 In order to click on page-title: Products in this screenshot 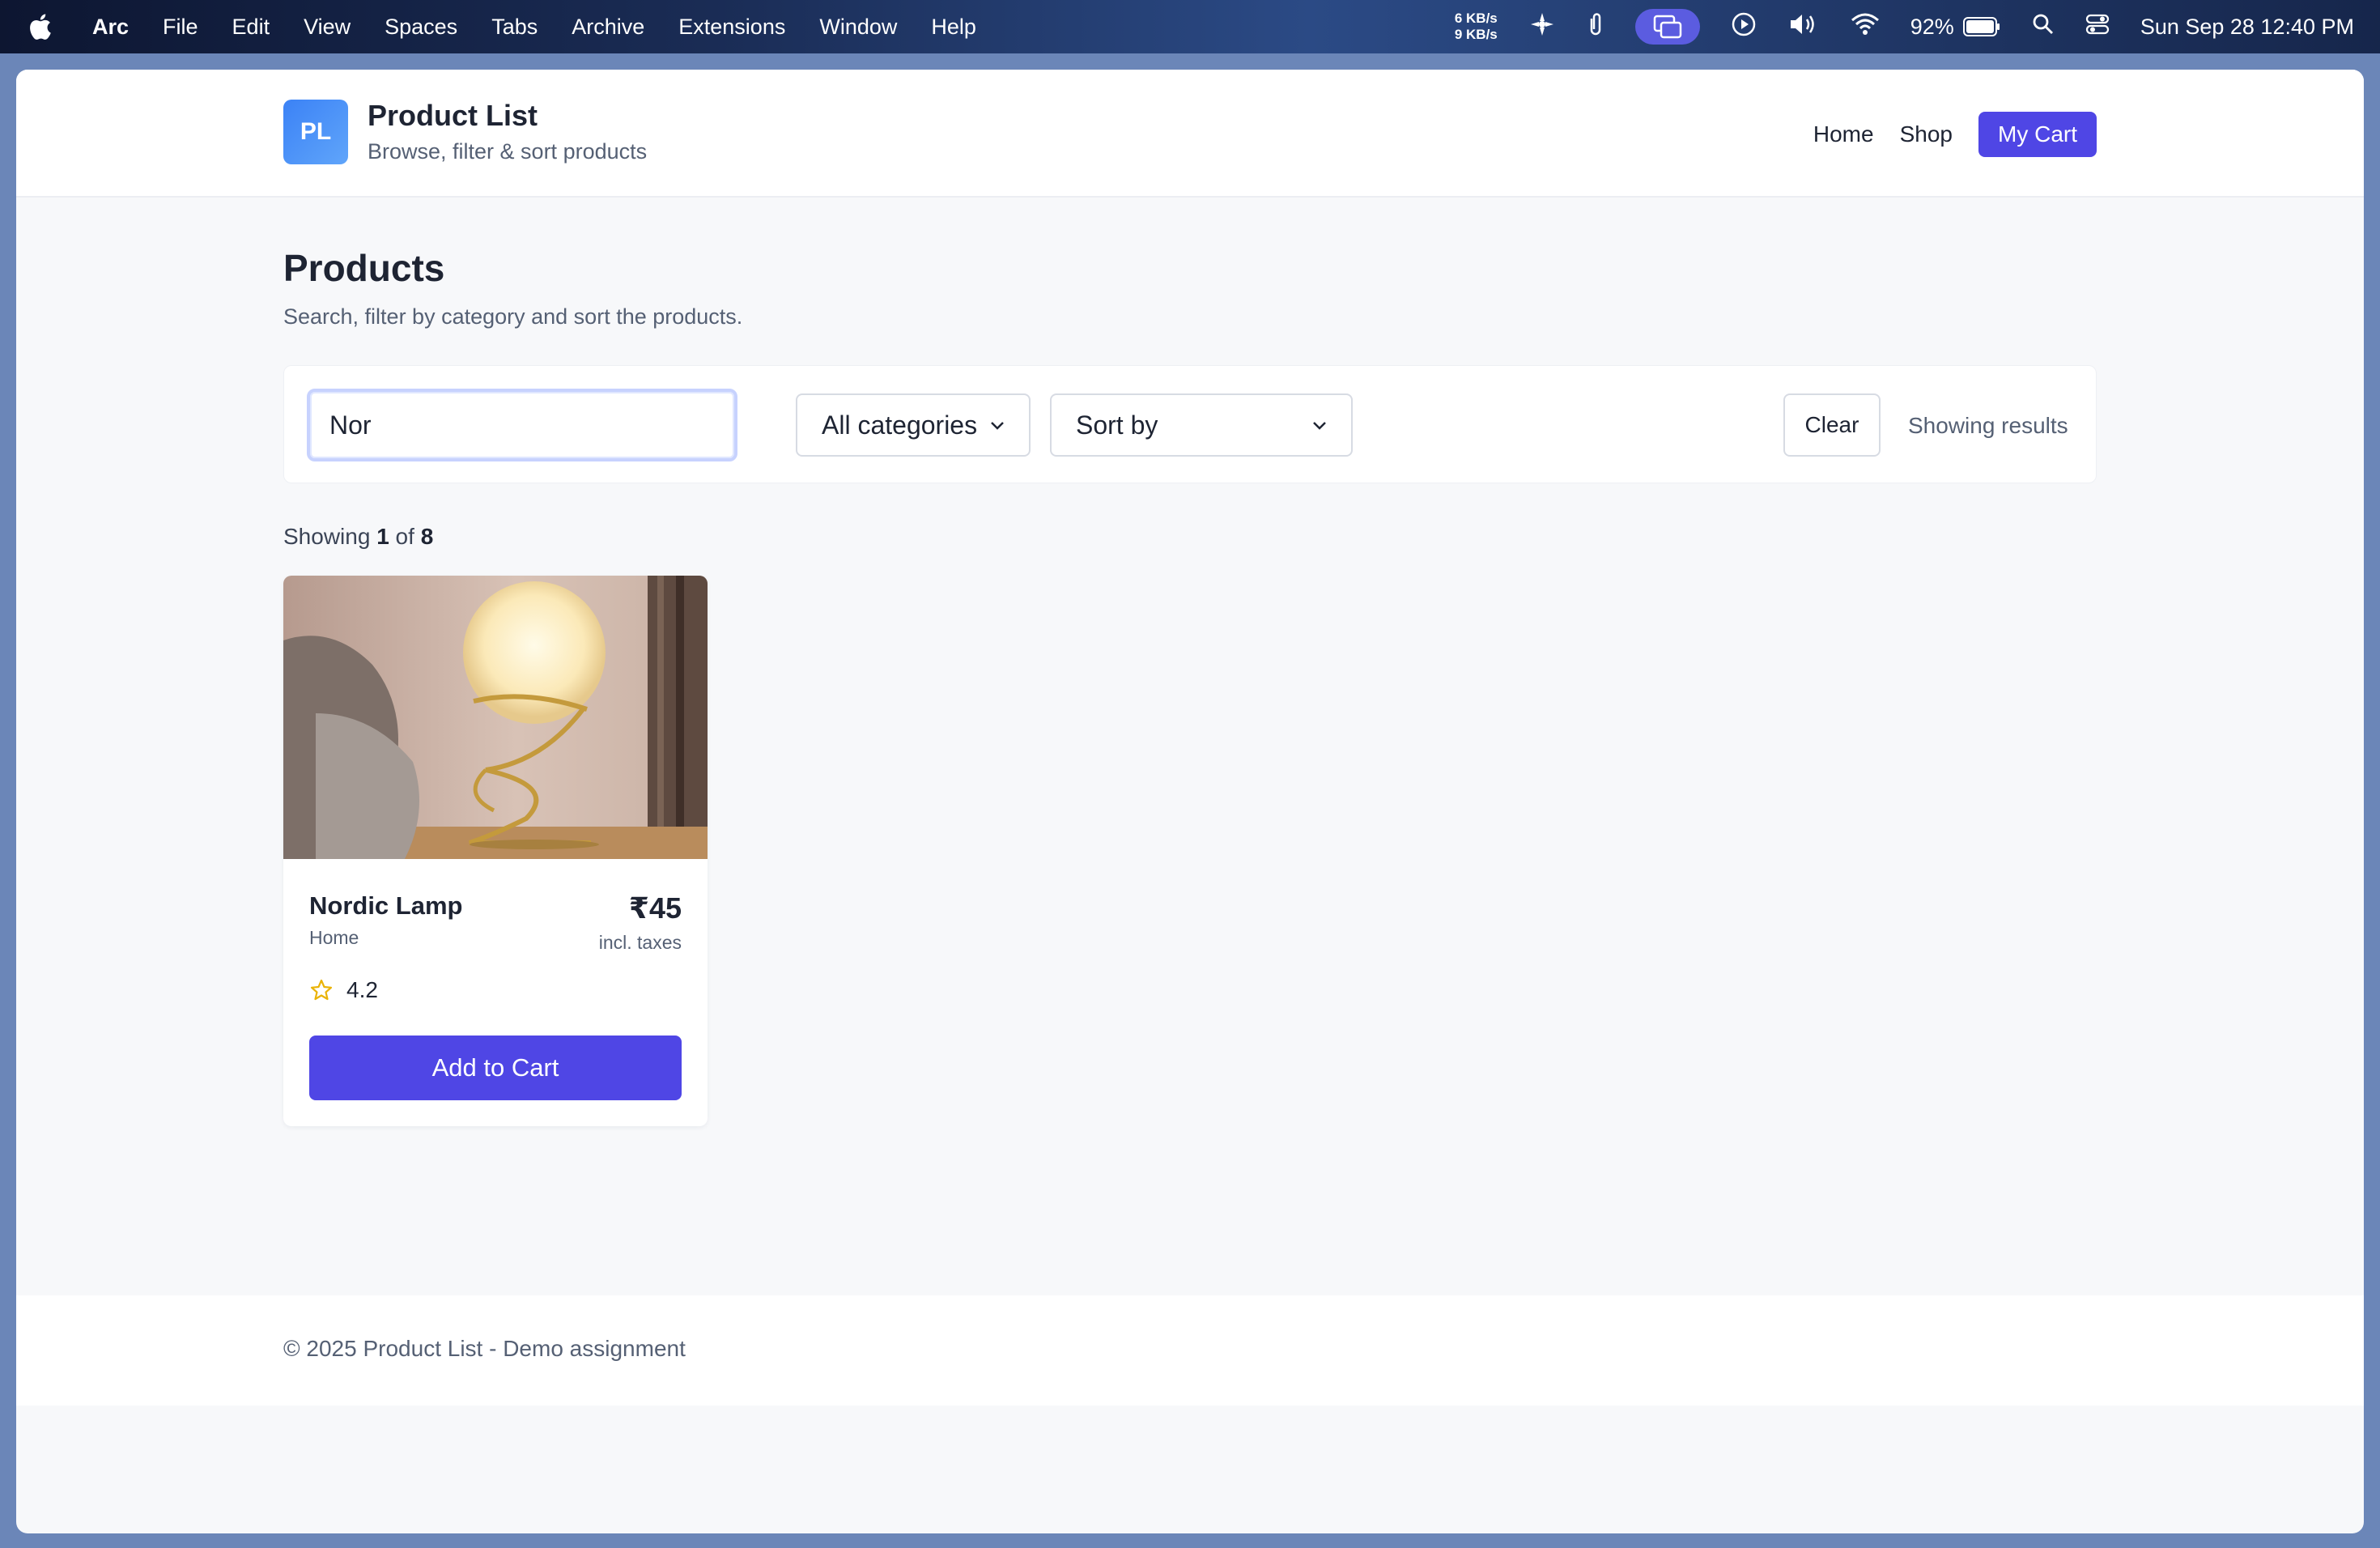, I will do `click(364, 268)`.